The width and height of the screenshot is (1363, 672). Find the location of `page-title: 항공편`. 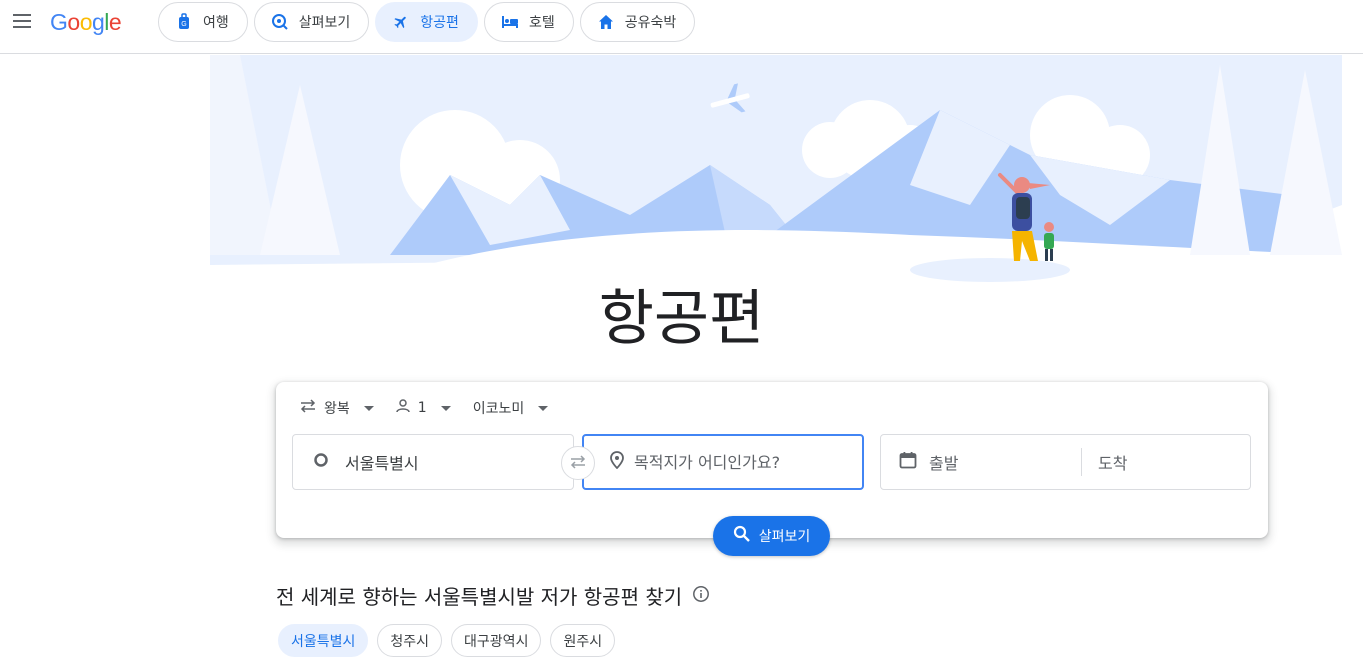

page-title: 항공편 is located at coordinates (681, 319).